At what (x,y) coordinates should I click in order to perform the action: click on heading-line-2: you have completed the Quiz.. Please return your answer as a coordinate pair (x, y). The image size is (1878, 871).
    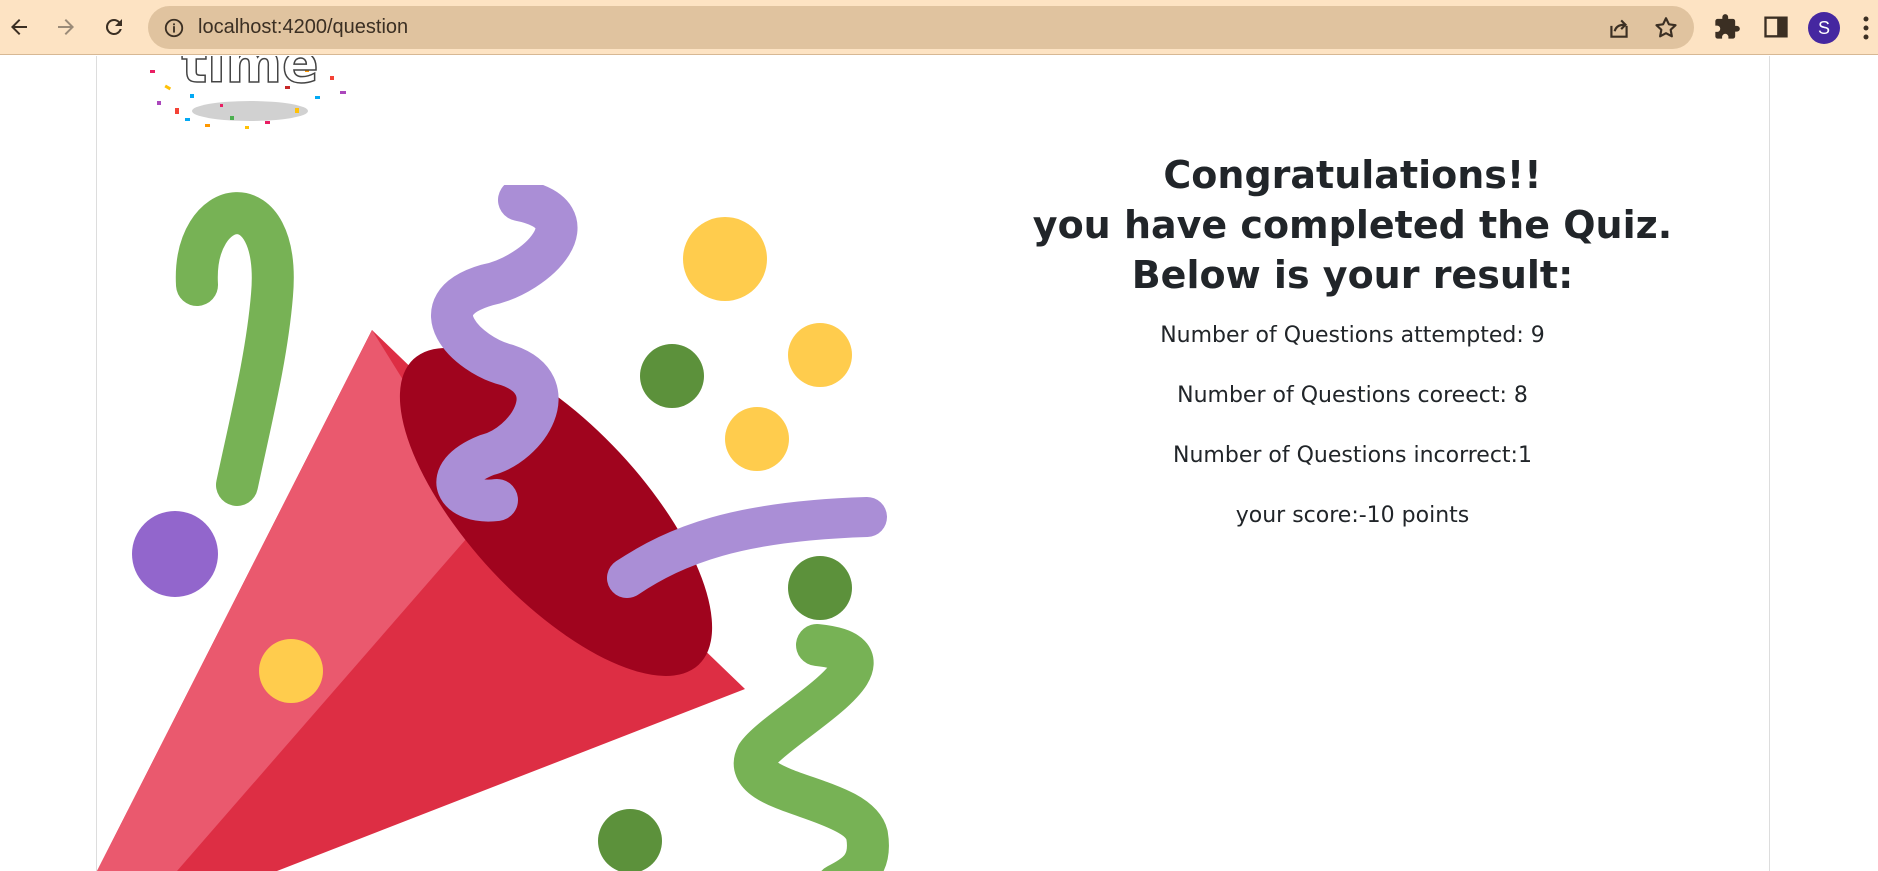
    Looking at the image, I should click on (1352, 225).